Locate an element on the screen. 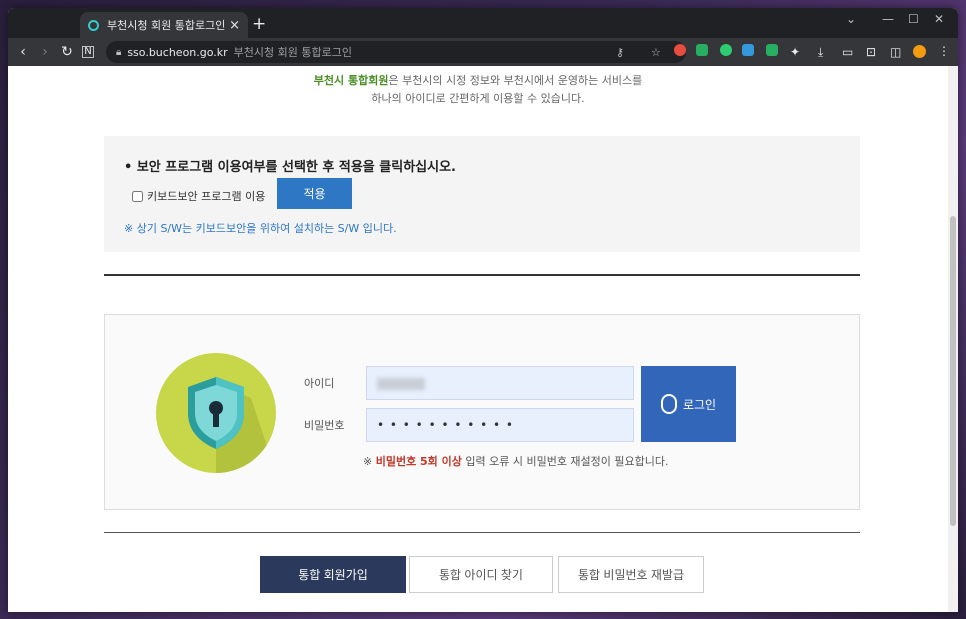  keyboard-security-option: 키보드보안 프로그램 이용 is located at coordinates (198, 196).